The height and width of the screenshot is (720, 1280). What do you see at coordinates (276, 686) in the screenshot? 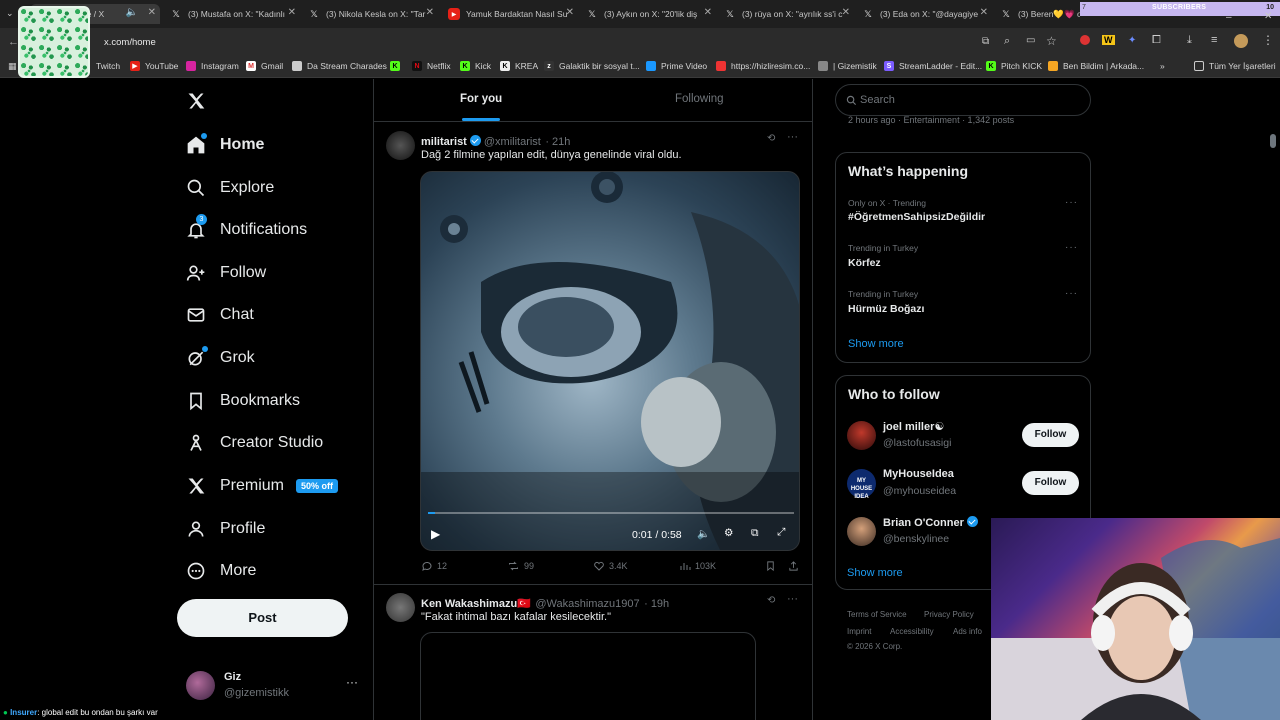
I see `account-switcher: Giz @gizemistikk ···` at bounding box center [276, 686].